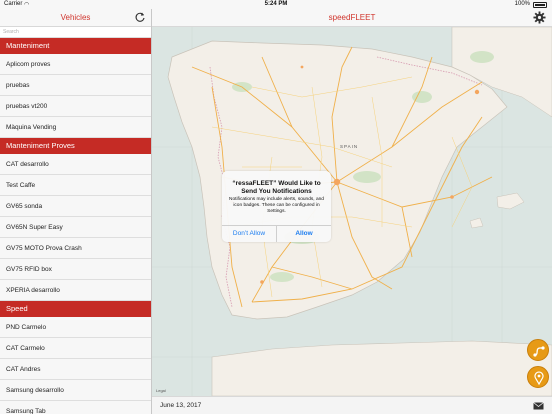 This screenshot has width=552, height=414. What do you see at coordinates (352, 405) in the screenshot?
I see `bottom-toolbar: June 13, 2017` at bounding box center [352, 405].